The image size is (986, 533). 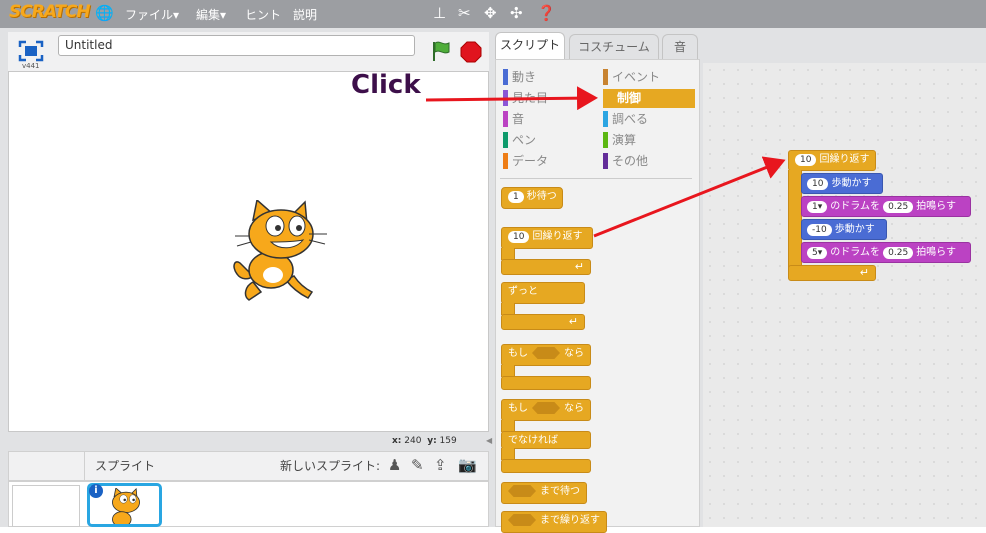 I want to click on mouse-coordinates: x: 240 y: 159, so click(x=424, y=441).